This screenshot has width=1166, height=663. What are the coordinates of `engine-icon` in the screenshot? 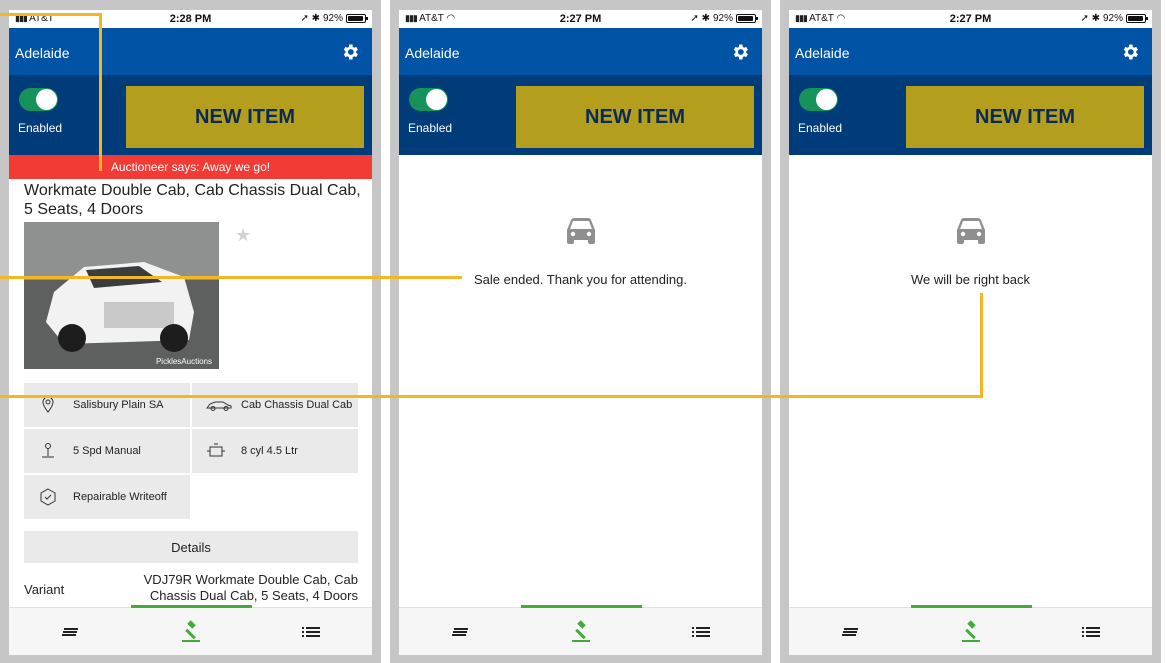 It's located at (216, 450).